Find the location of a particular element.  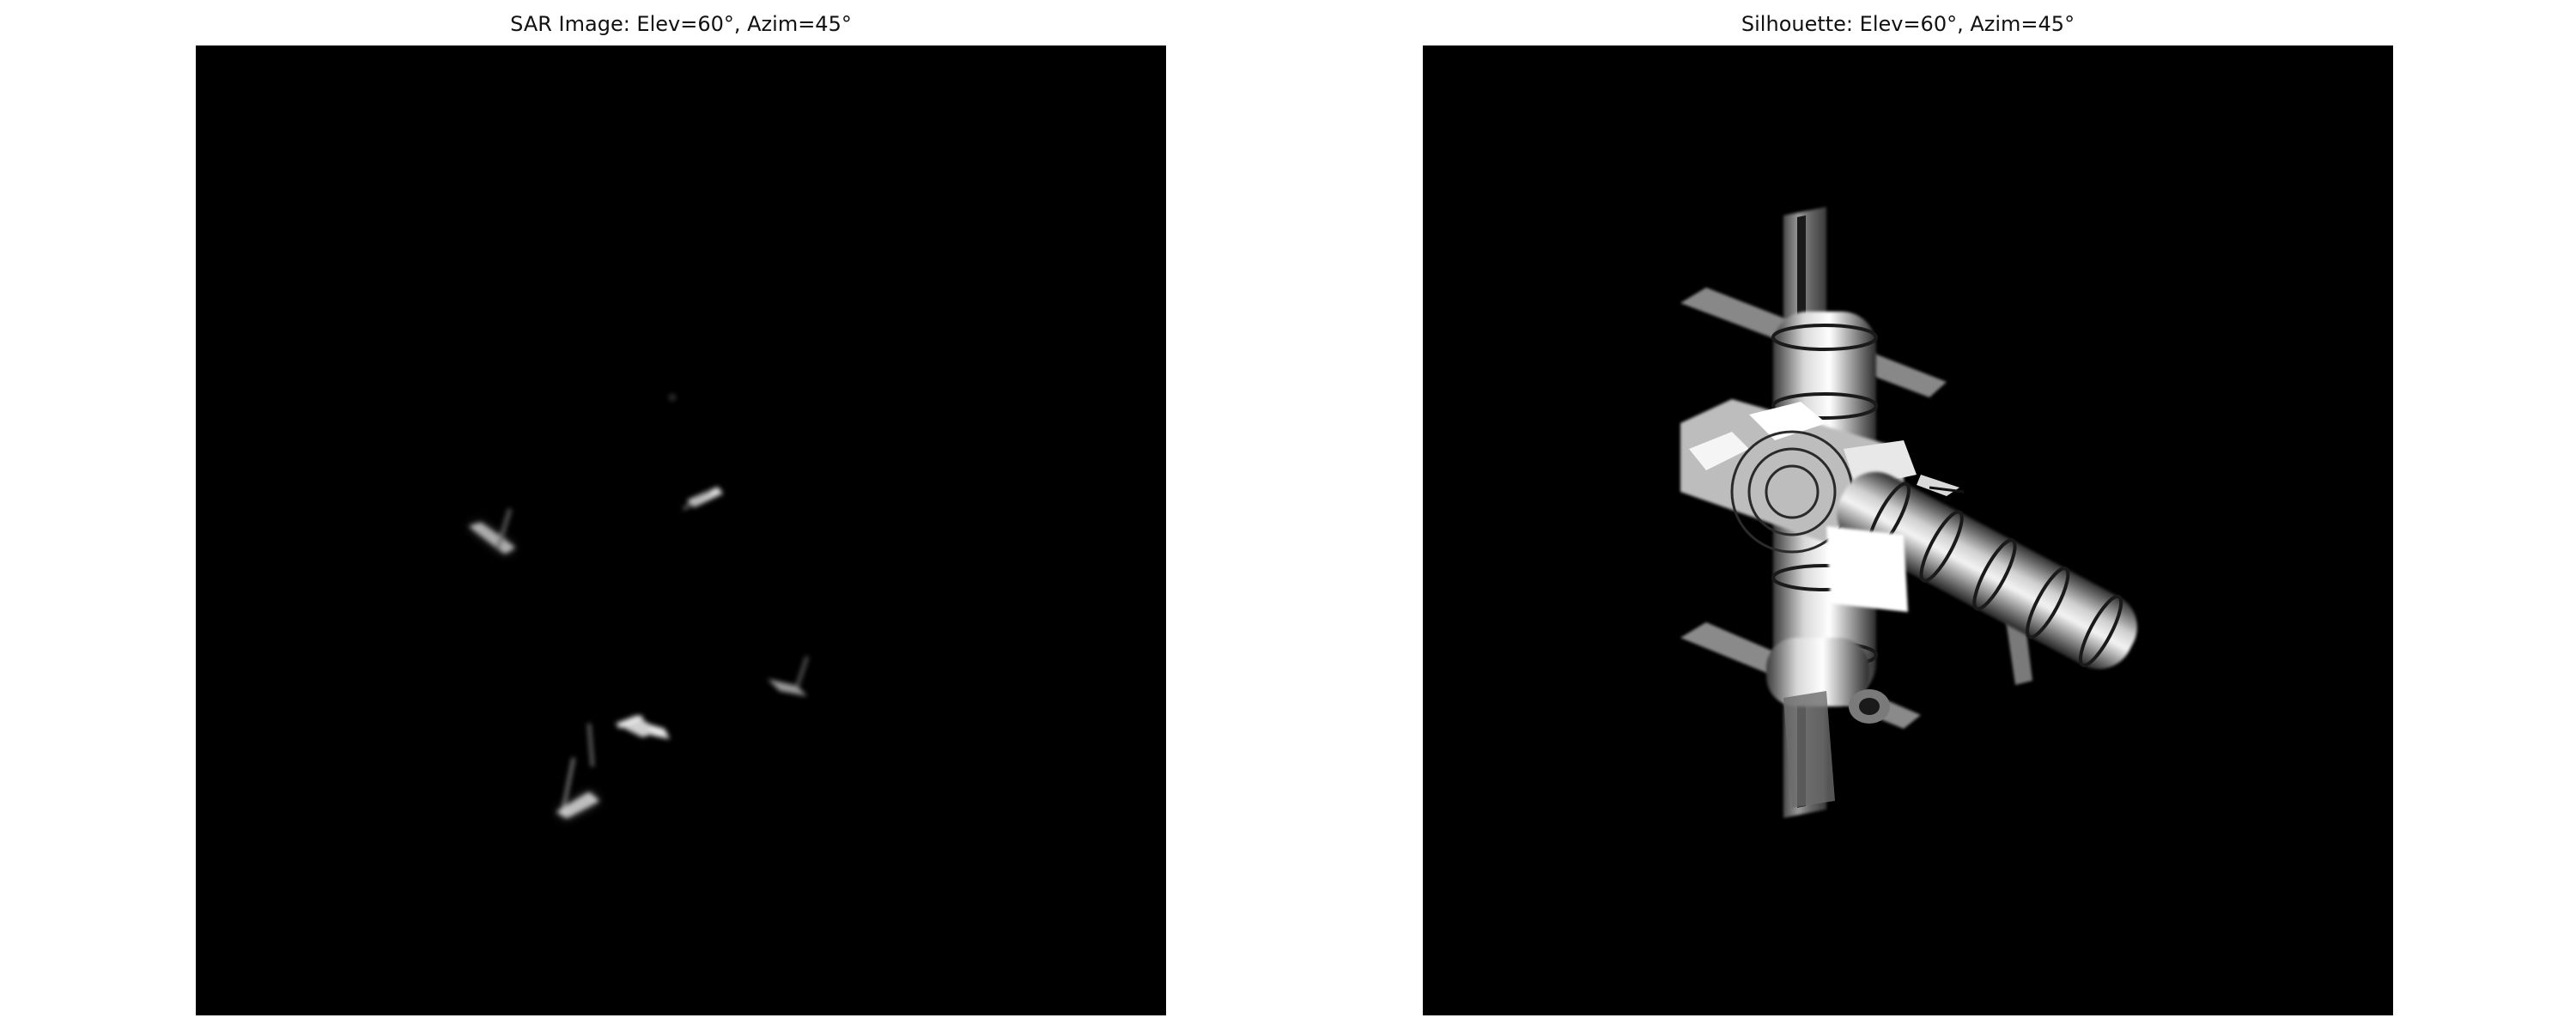

sar-image-title: SAR Image: Elev=60°, Azim=45° is located at coordinates (681, 24).